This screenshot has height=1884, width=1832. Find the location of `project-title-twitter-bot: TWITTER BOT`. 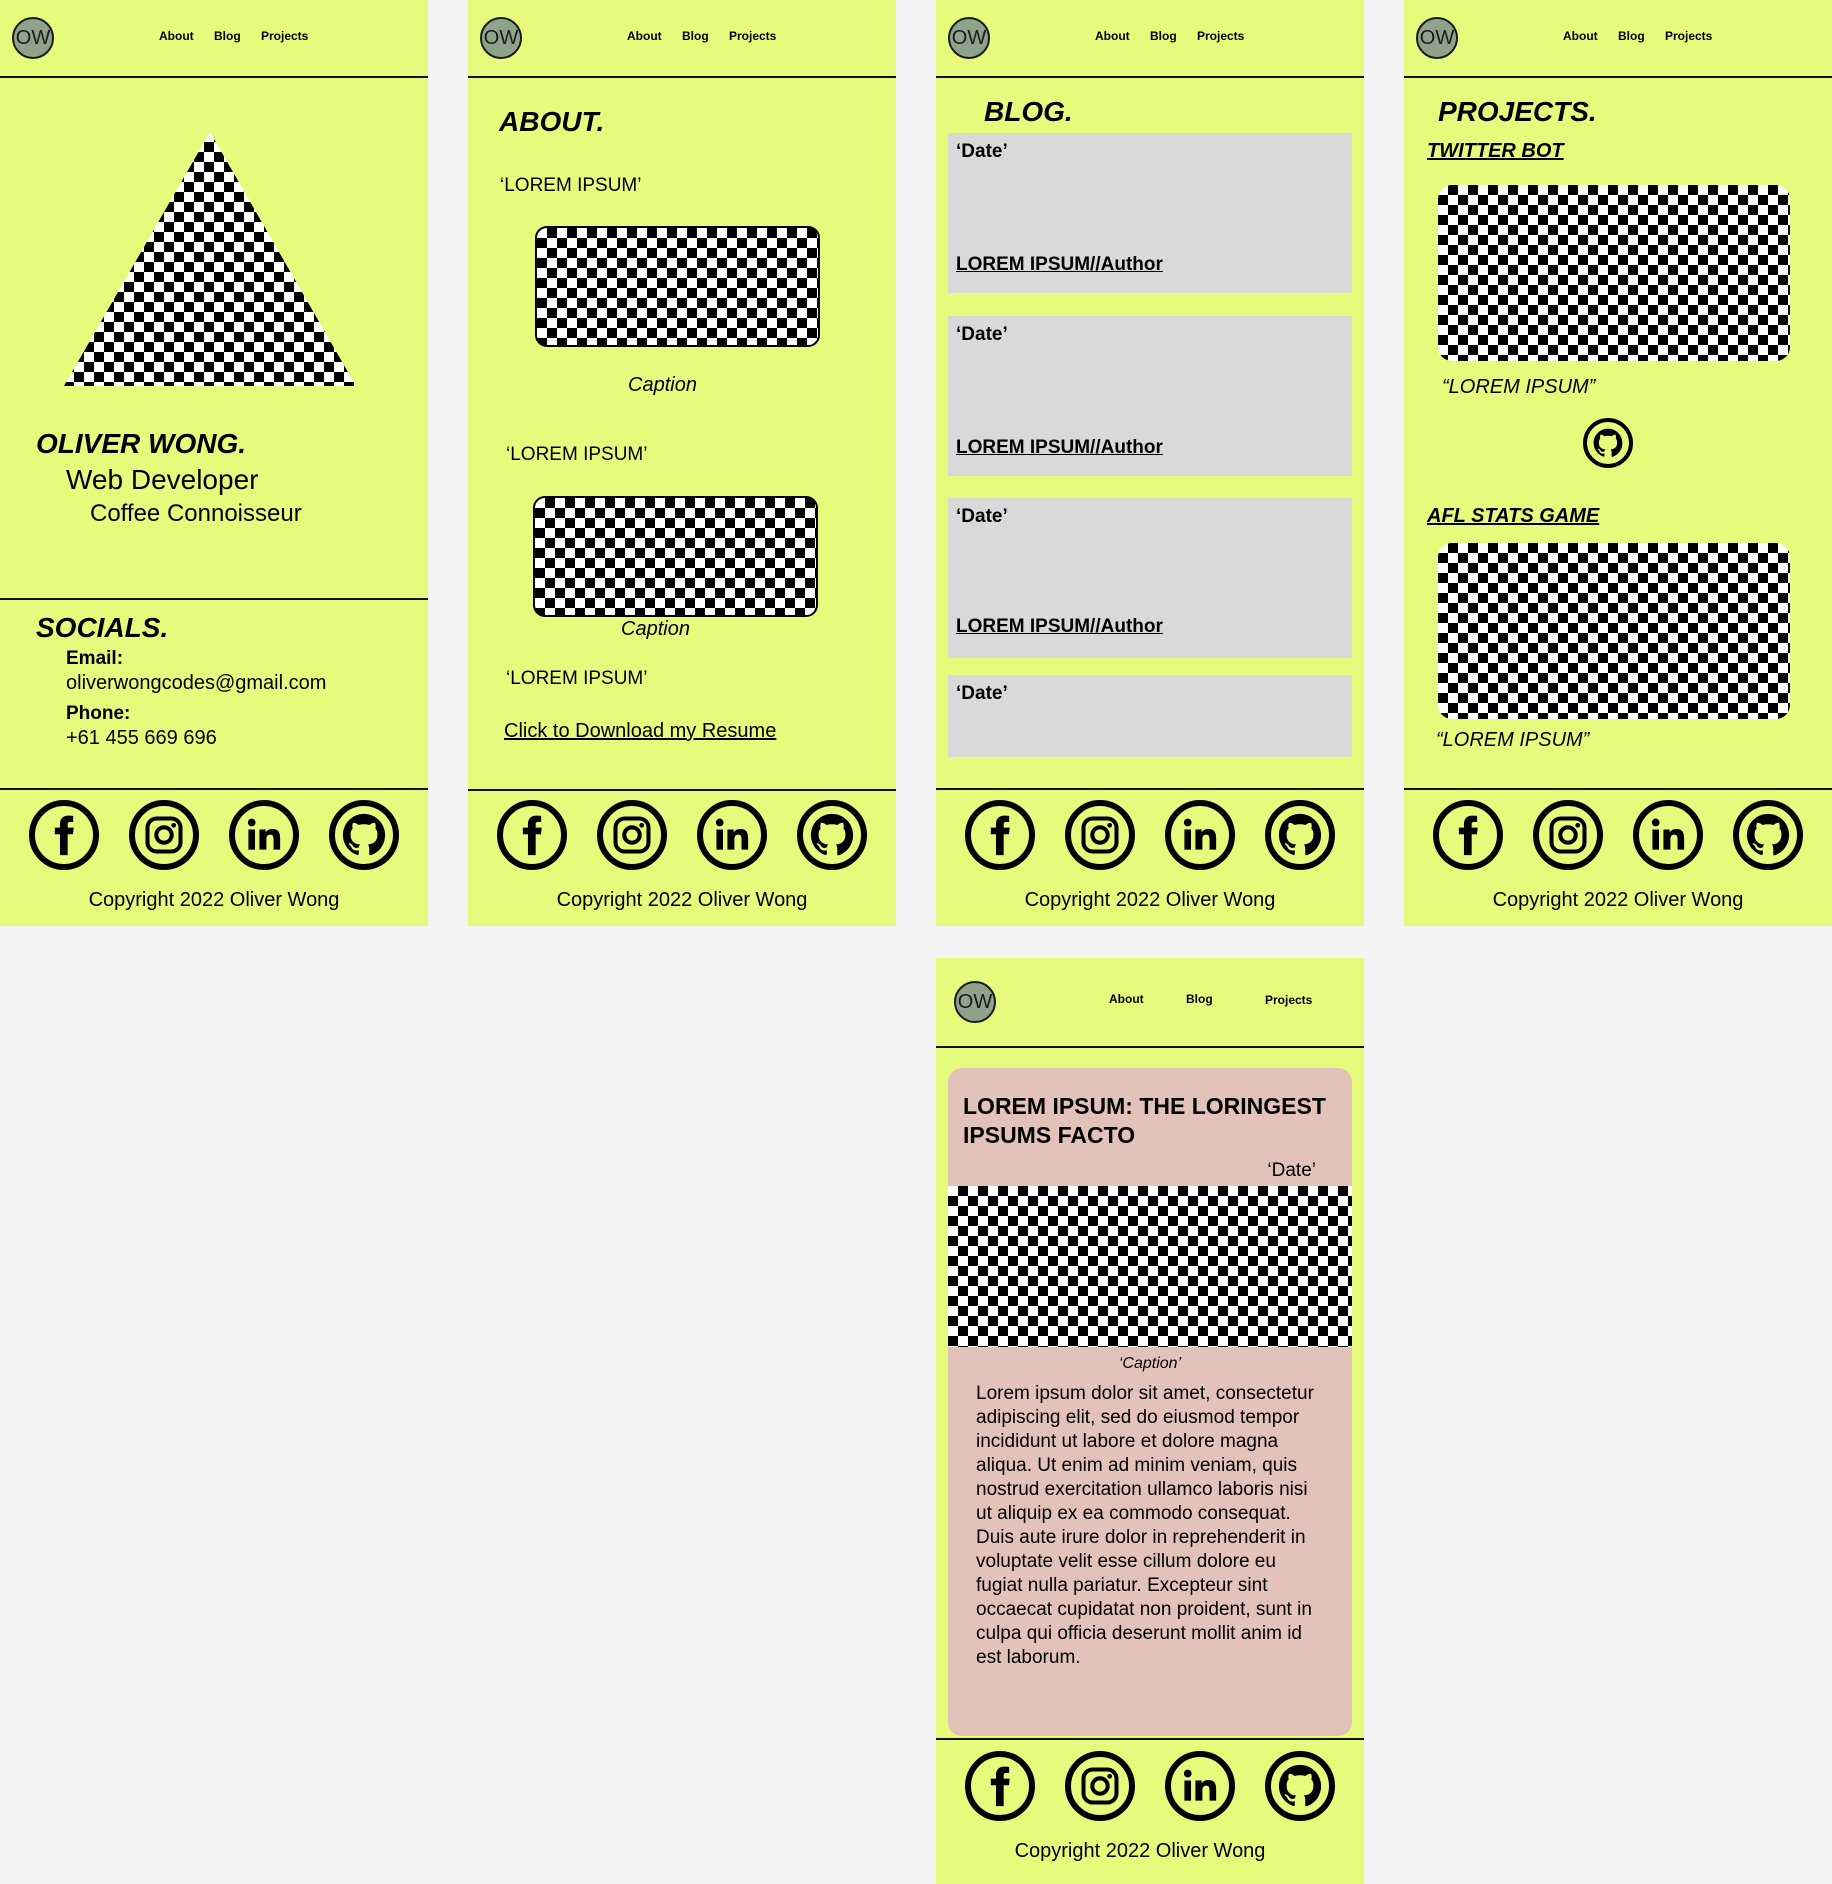

project-title-twitter-bot: TWITTER BOT is located at coordinates (1495, 151).